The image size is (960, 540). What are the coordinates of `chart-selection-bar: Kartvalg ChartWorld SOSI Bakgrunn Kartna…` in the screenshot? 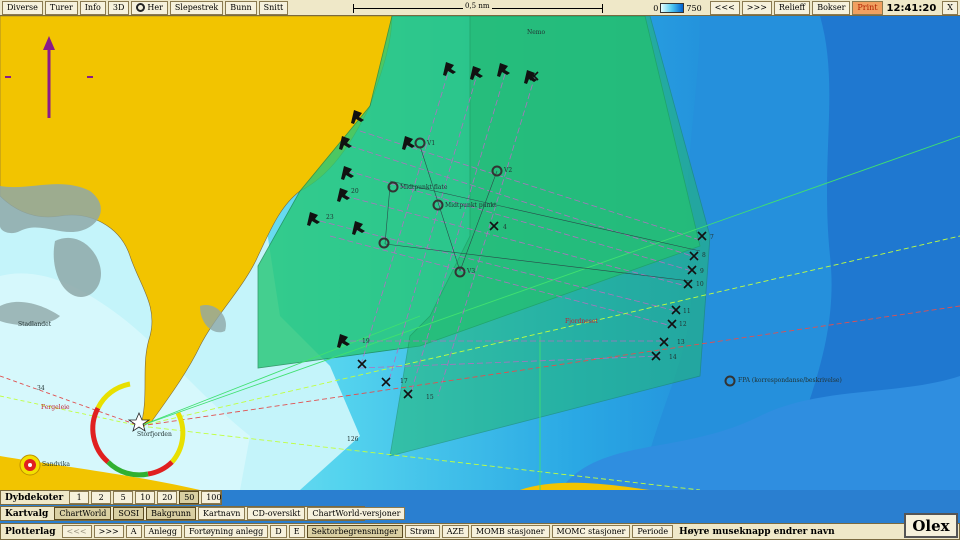 It's located at (203, 513).